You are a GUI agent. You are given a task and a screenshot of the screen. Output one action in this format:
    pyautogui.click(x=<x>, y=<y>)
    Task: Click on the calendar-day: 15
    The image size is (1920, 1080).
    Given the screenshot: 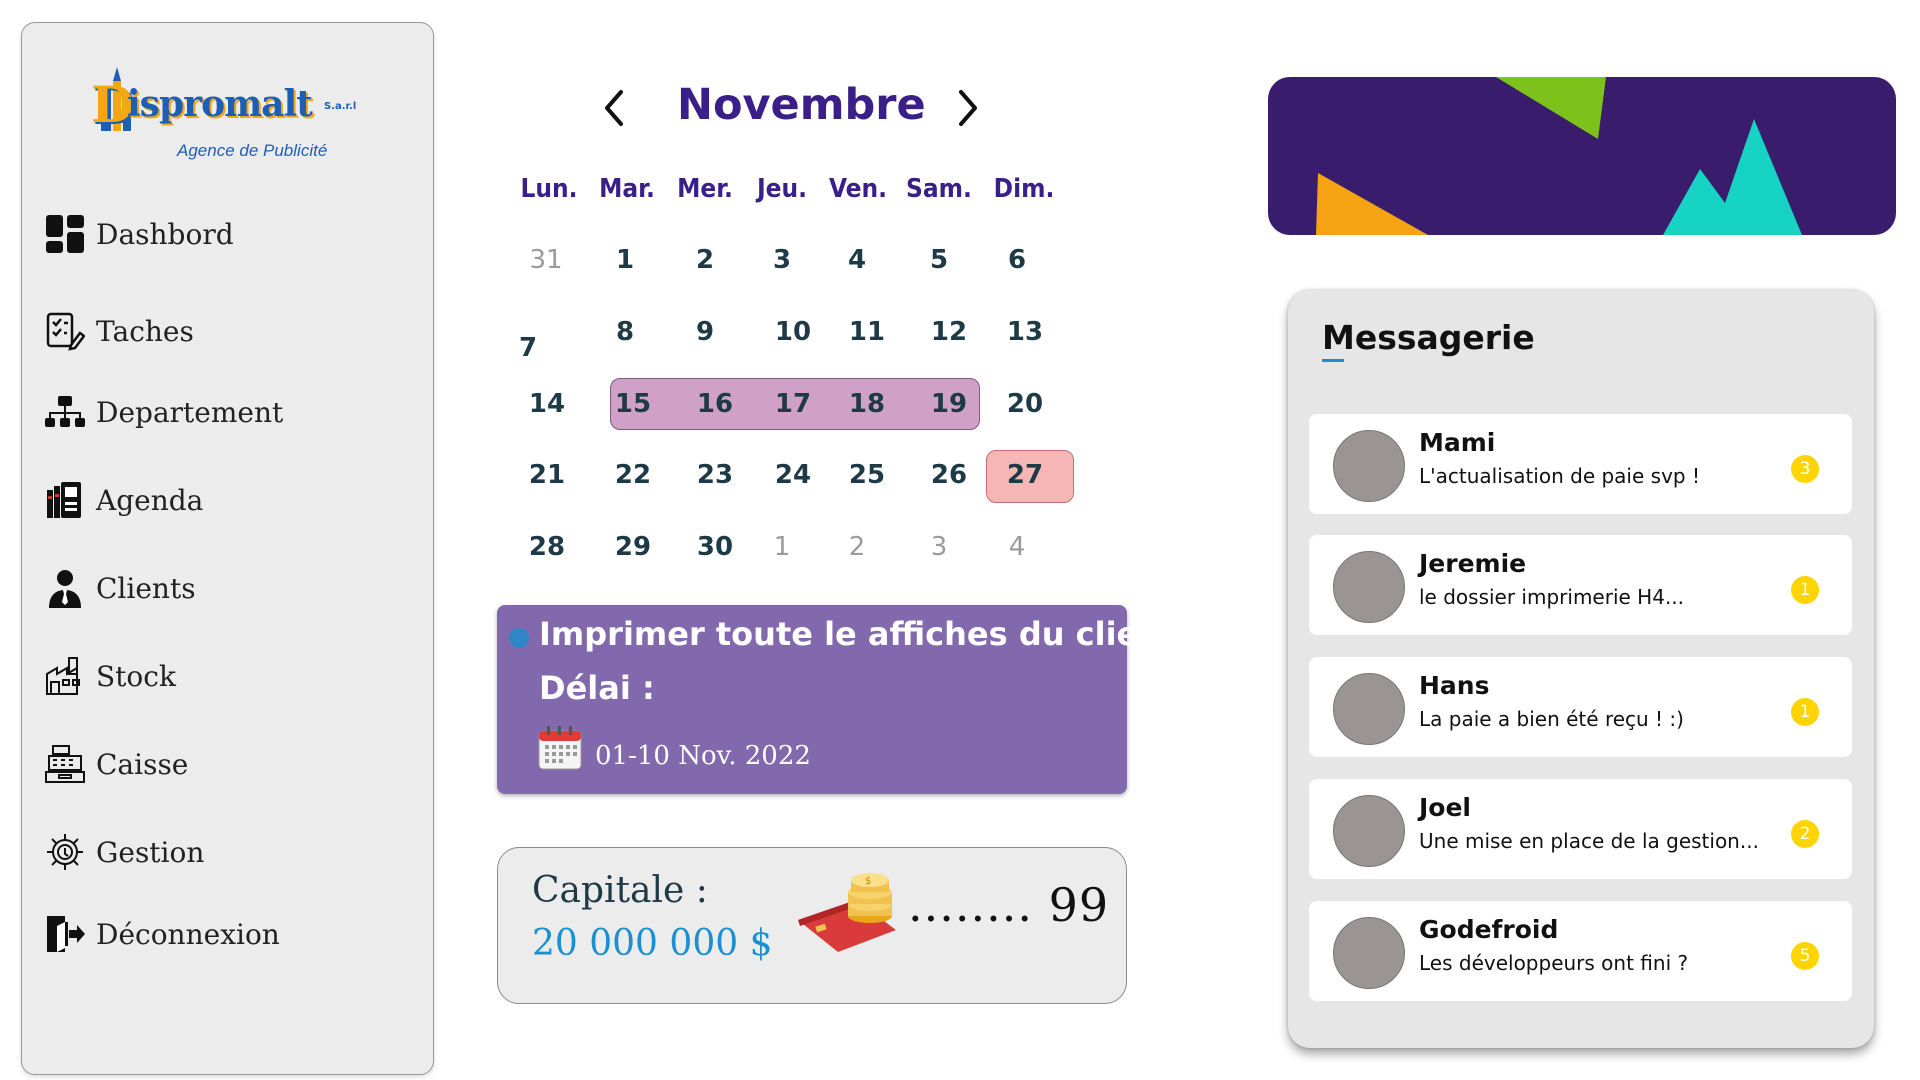 What is the action you would take?
    pyautogui.click(x=633, y=404)
    